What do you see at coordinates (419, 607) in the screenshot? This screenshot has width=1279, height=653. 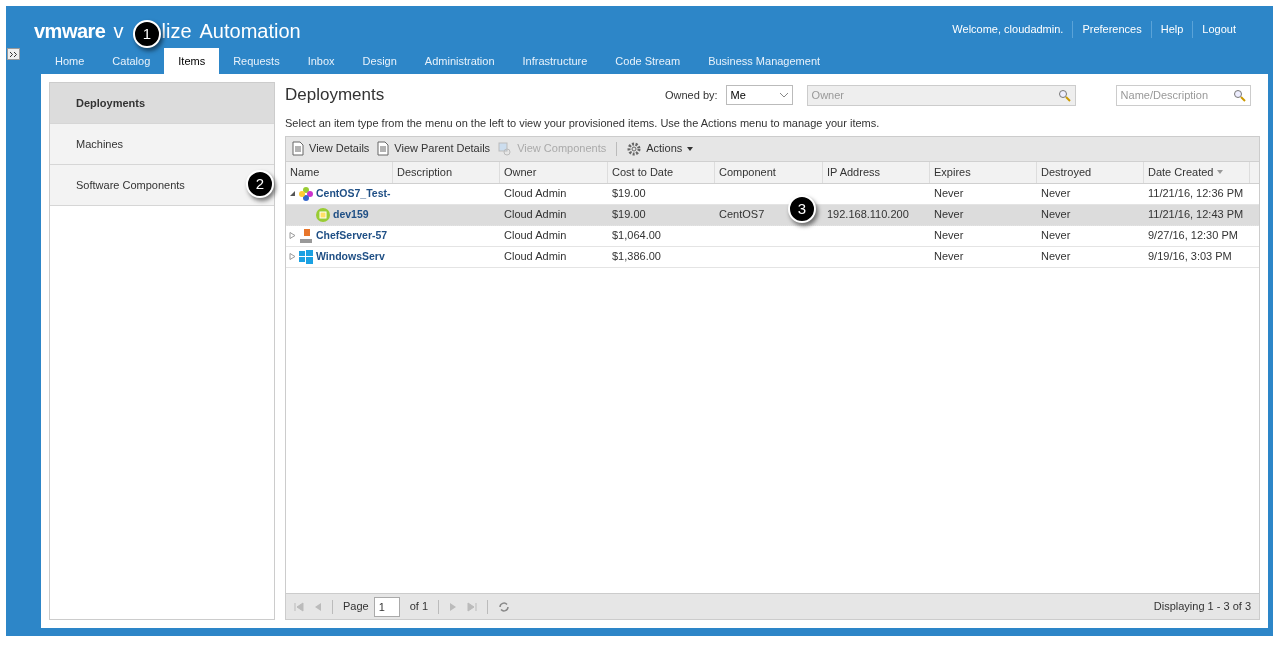 I see `page-count: of 1` at bounding box center [419, 607].